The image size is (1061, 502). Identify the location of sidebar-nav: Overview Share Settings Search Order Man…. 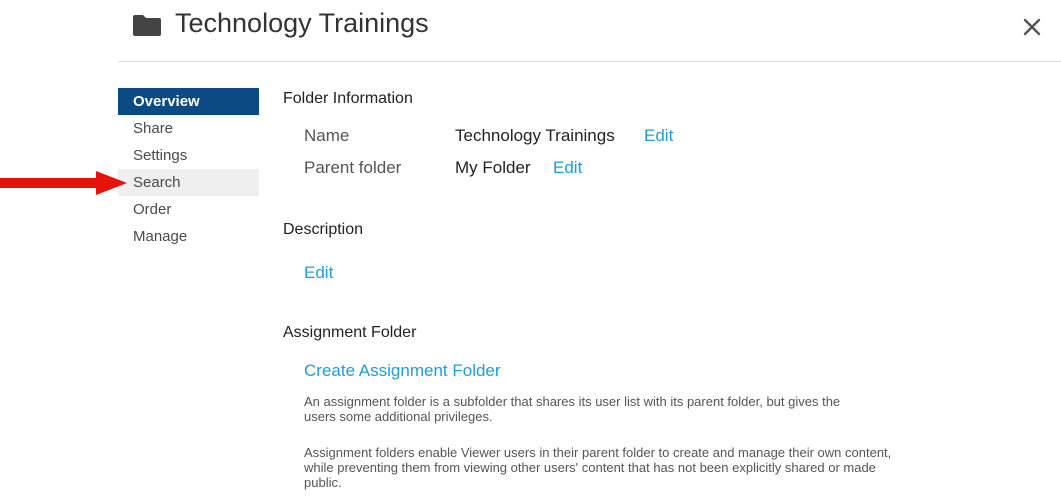
(188, 169).